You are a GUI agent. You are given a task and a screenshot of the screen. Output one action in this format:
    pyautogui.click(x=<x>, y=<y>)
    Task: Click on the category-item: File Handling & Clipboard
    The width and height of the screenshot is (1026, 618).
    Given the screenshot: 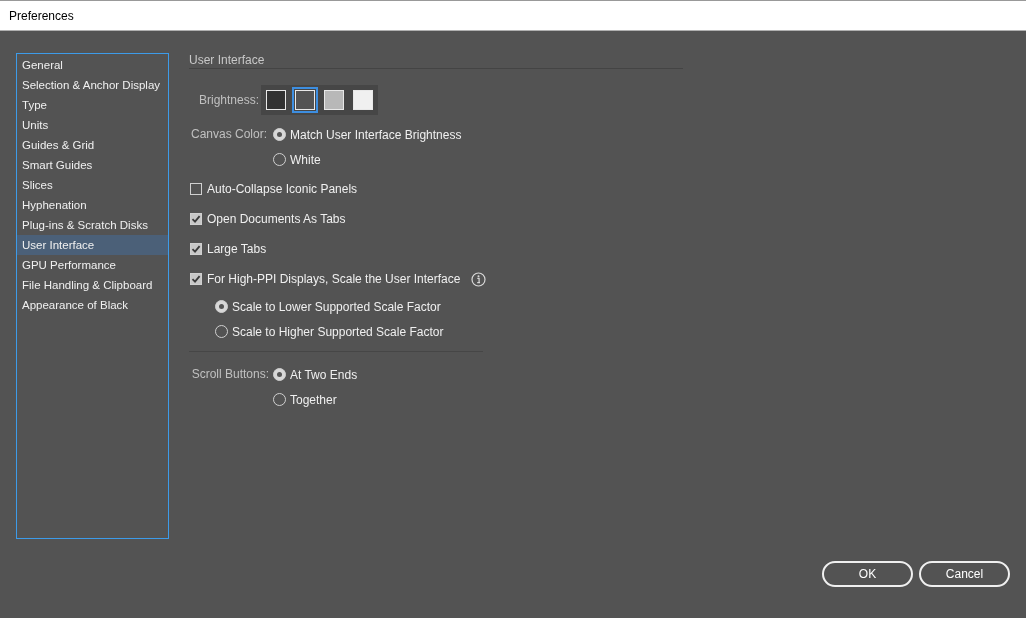 What is the action you would take?
    pyautogui.click(x=92, y=285)
    